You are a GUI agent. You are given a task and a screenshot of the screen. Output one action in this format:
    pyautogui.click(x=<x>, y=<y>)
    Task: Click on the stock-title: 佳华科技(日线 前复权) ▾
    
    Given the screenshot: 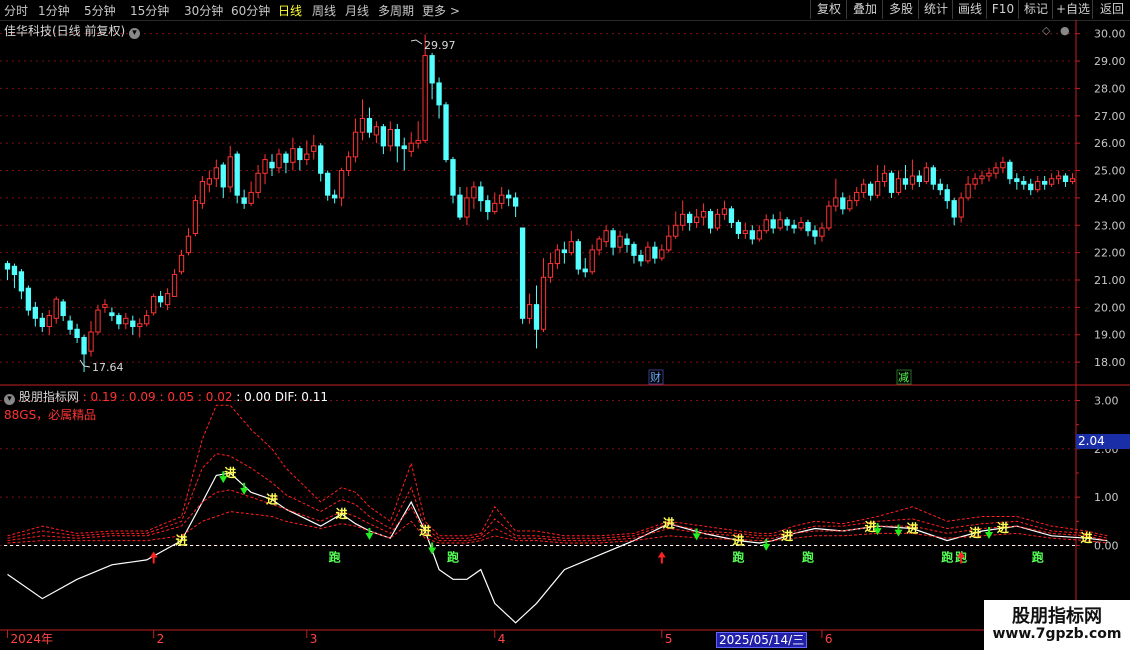 What is the action you would take?
    pyautogui.click(x=72, y=30)
    